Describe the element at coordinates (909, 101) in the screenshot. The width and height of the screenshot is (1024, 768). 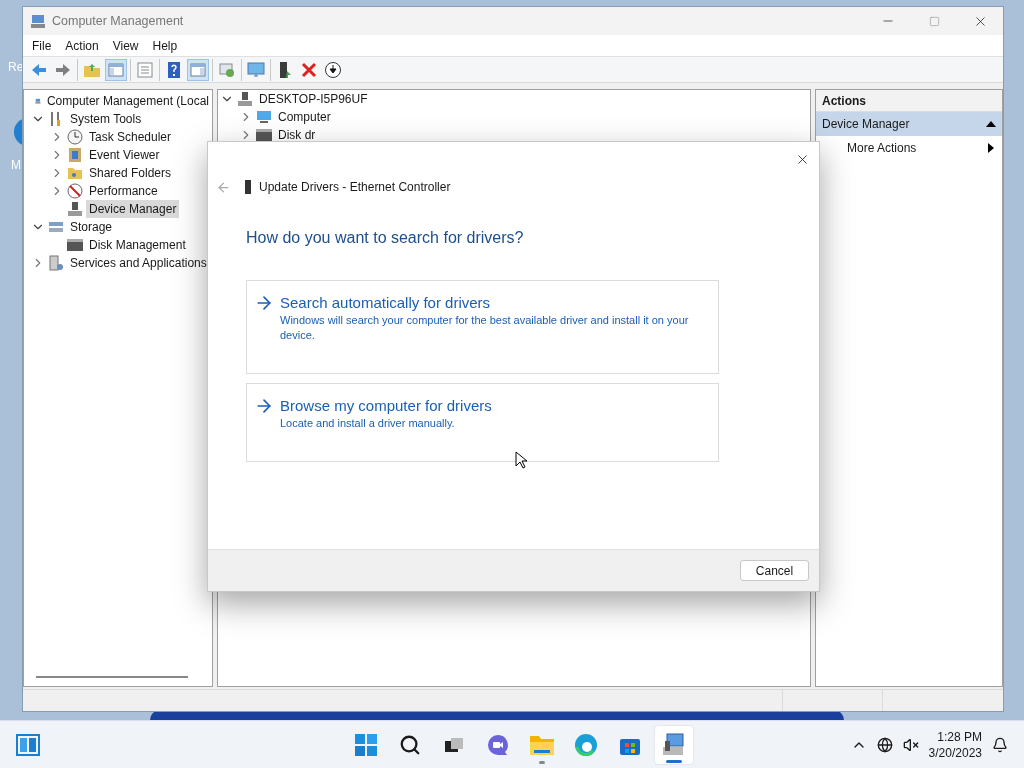
I see `actions-header: Actions` at that location.